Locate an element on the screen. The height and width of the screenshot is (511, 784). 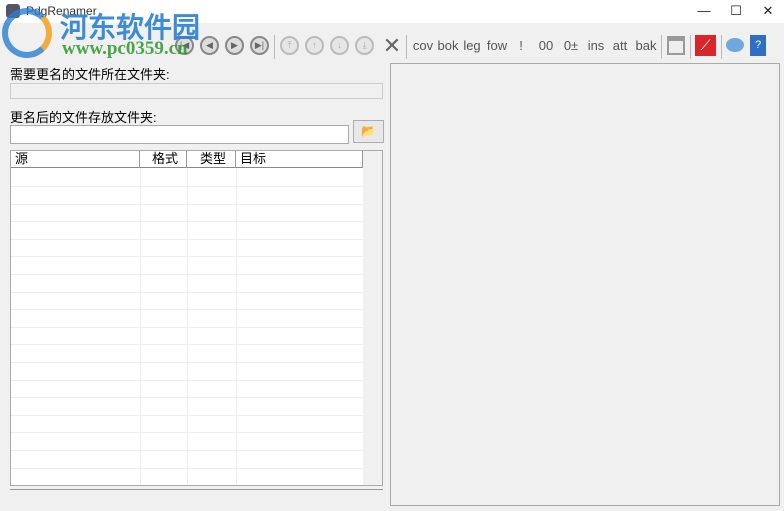
move-bottom-icon: ⤓ is located at coordinates (364, 45).